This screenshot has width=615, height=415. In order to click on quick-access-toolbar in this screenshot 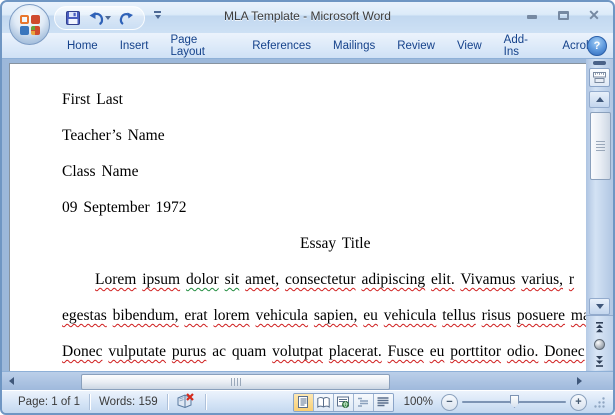, I will do `click(99, 18)`.